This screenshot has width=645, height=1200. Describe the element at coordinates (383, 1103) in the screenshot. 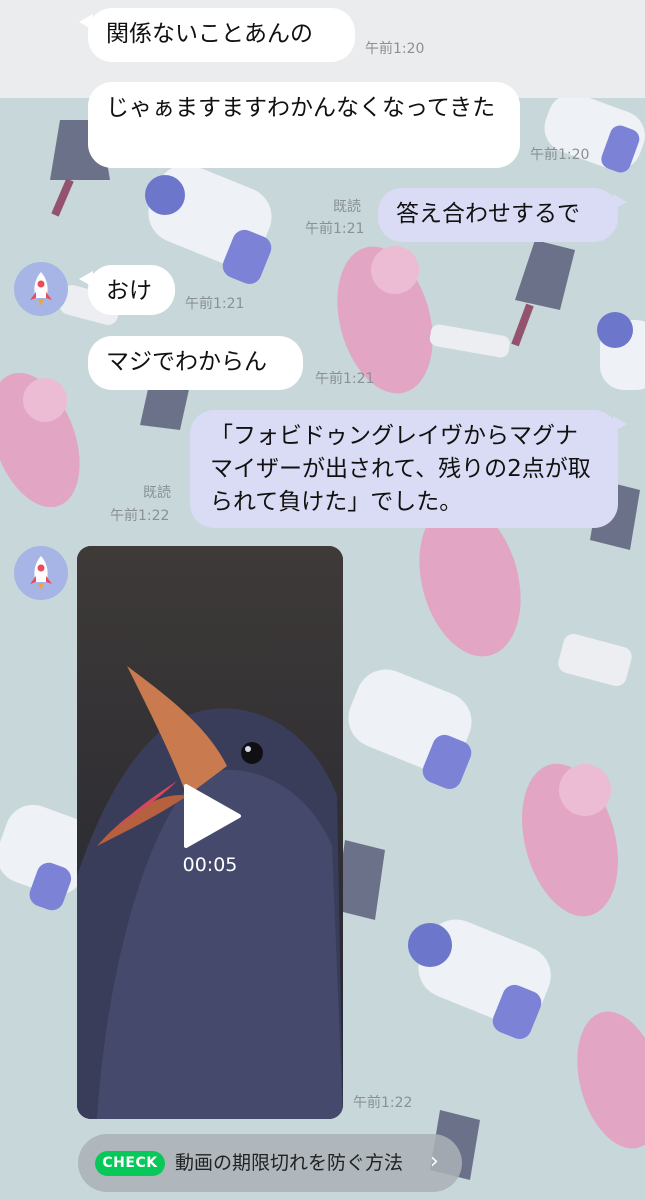

I see `video-time: 午前1:22` at that location.